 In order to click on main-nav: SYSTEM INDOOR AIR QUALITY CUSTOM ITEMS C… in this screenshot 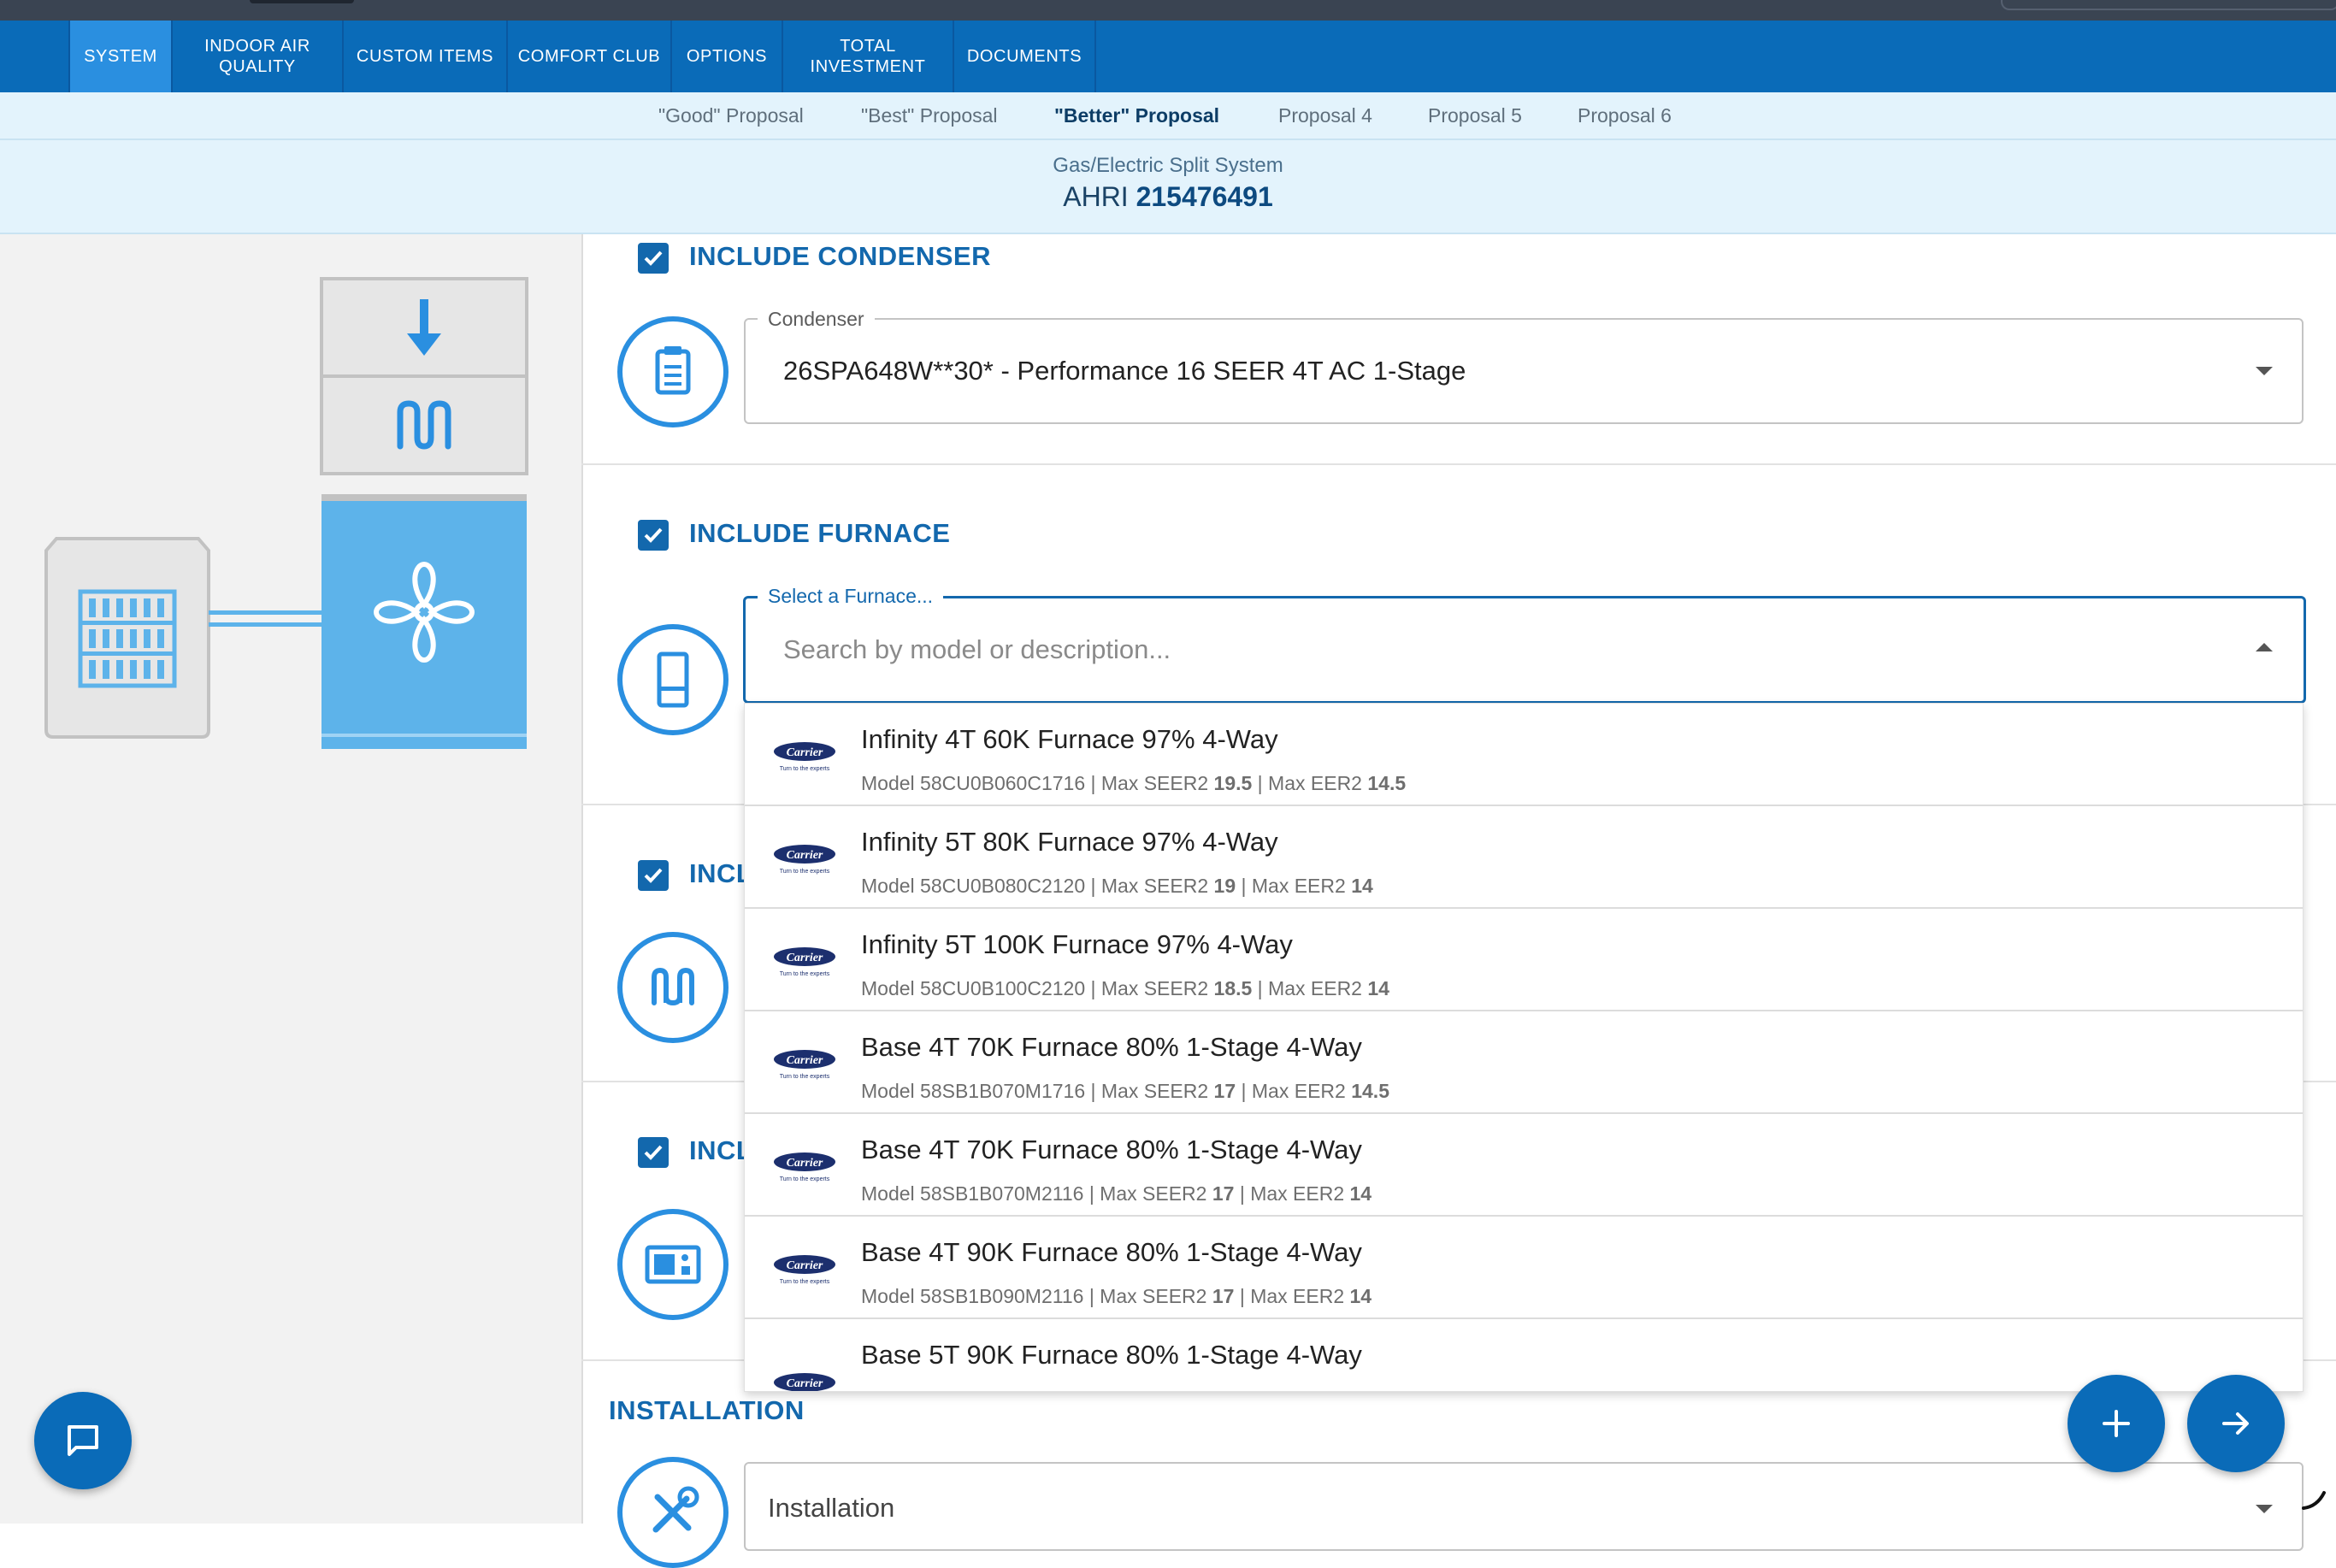, I will do `click(1168, 56)`.